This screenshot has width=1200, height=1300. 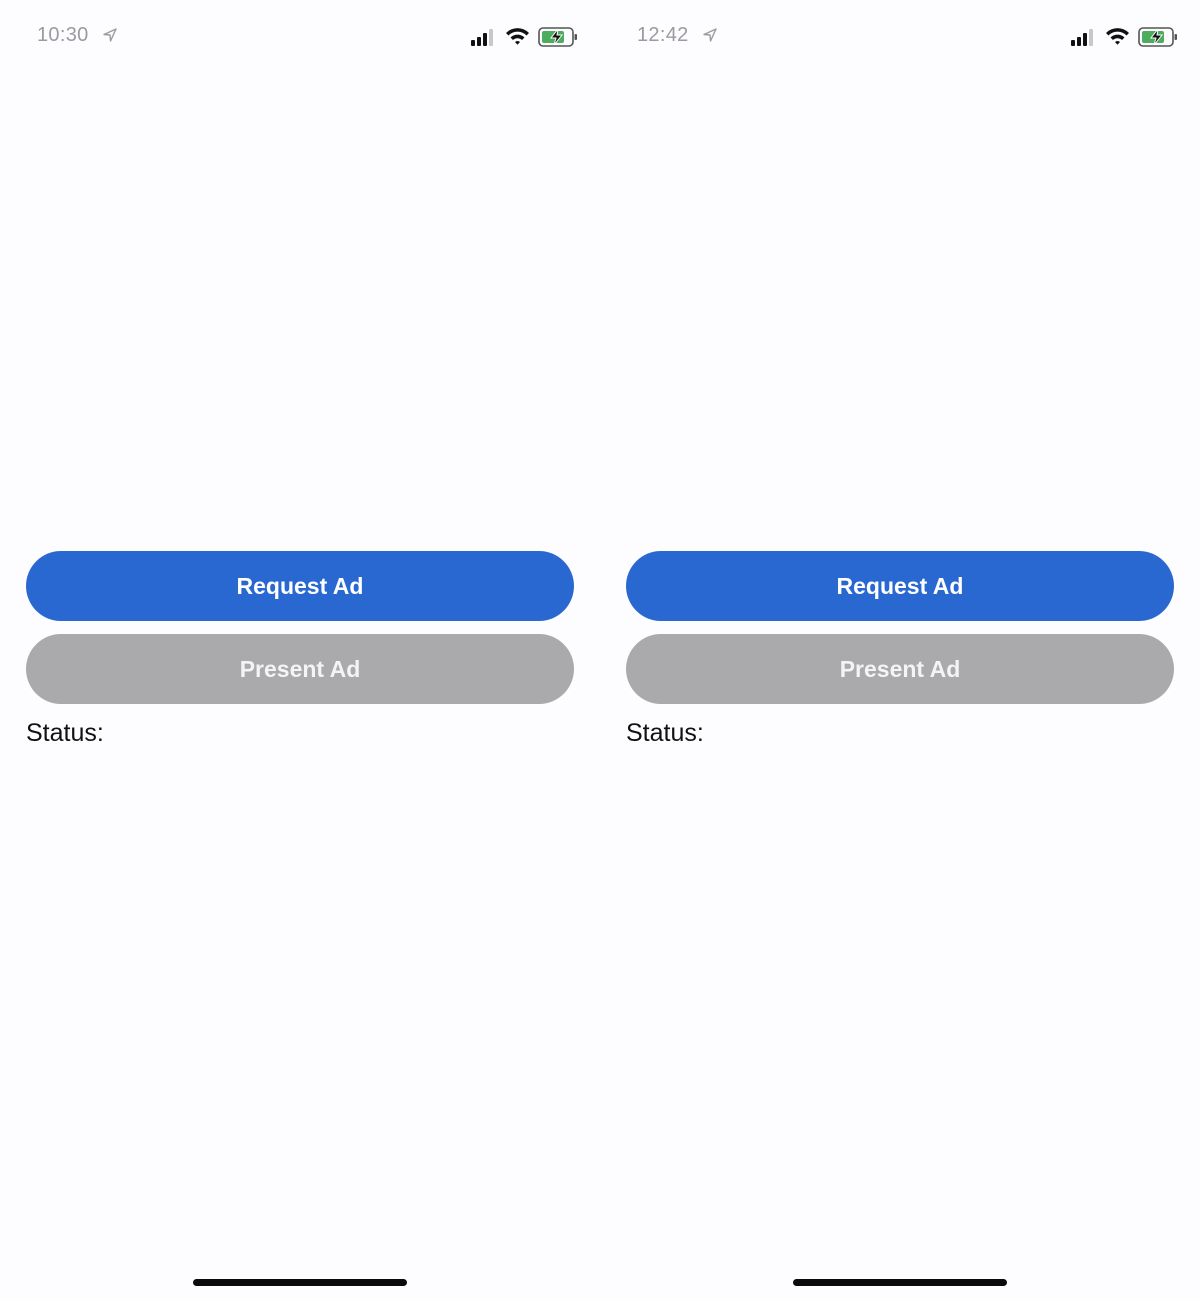 What do you see at coordinates (900, 36) in the screenshot?
I see `status-bar: 12:42` at bounding box center [900, 36].